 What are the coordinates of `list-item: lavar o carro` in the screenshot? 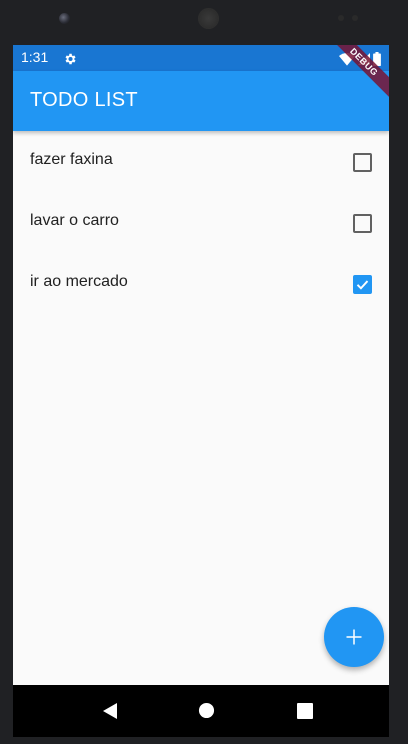 It's located at (201, 222).